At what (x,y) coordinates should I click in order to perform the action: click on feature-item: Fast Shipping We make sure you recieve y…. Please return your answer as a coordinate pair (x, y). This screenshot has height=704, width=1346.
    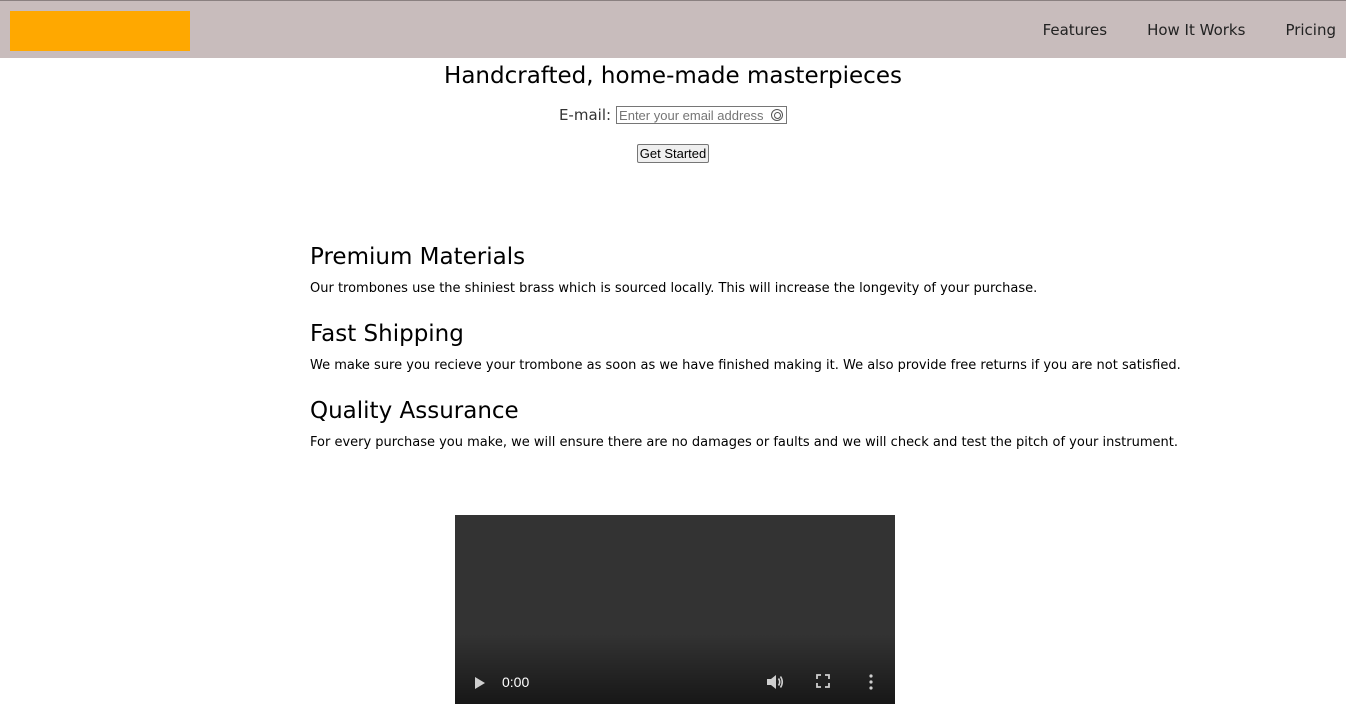
    Looking at the image, I should click on (745, 355).